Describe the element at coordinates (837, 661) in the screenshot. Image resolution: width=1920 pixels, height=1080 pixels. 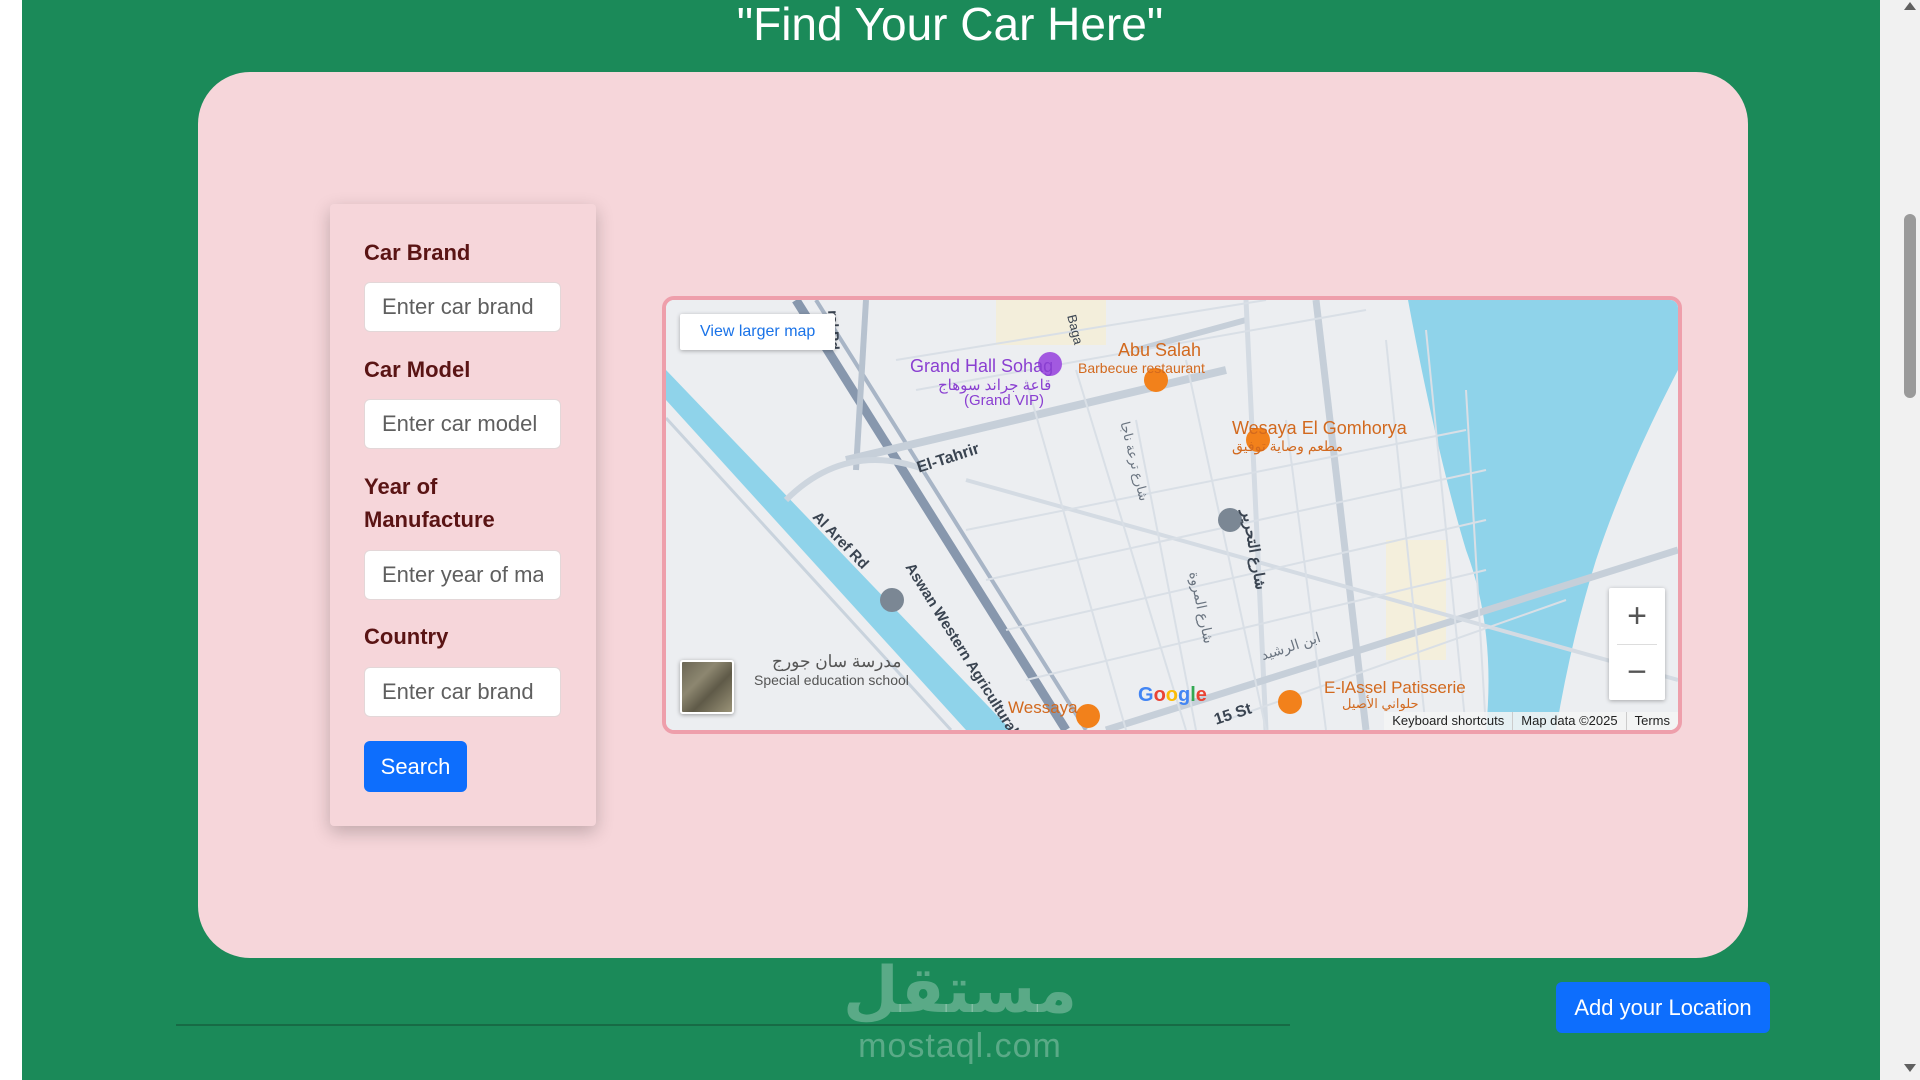
I see `place-school-arabic: مدرسة سان جورج` at that location.